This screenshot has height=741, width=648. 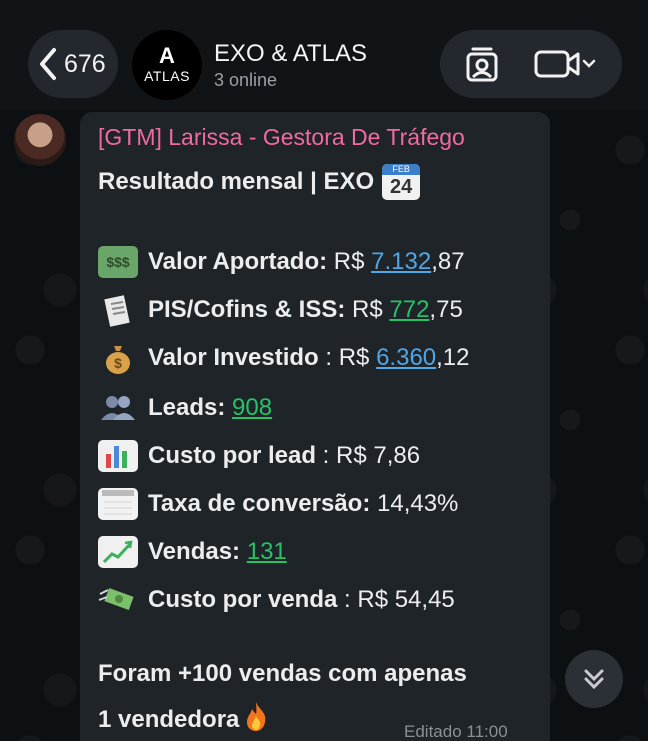 What do you see at coordinates (401, 169) in the screenshot?
I see `calendar-month: FEB` at bounding box center [401, 169].